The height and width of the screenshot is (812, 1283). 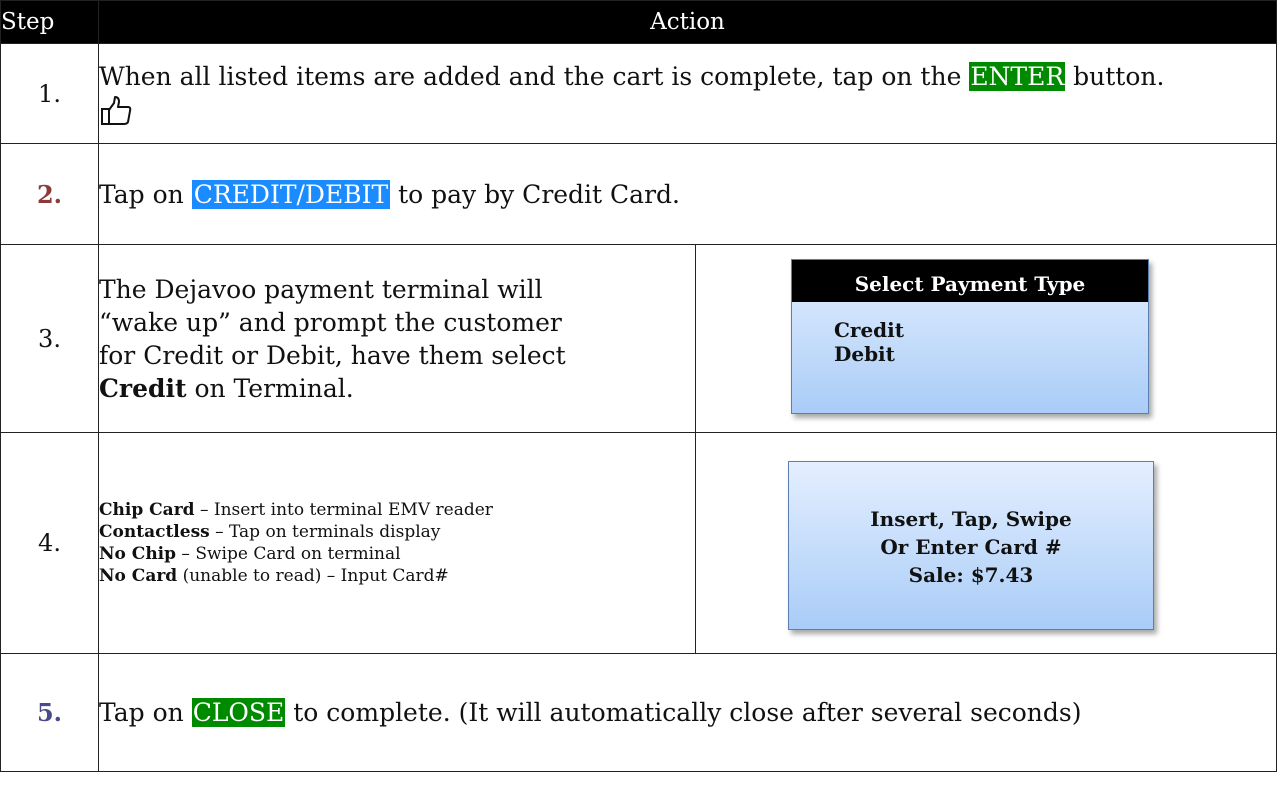 I want to click on step-text: The Dejavoo payment terminal will, so click(x=321, y=289).